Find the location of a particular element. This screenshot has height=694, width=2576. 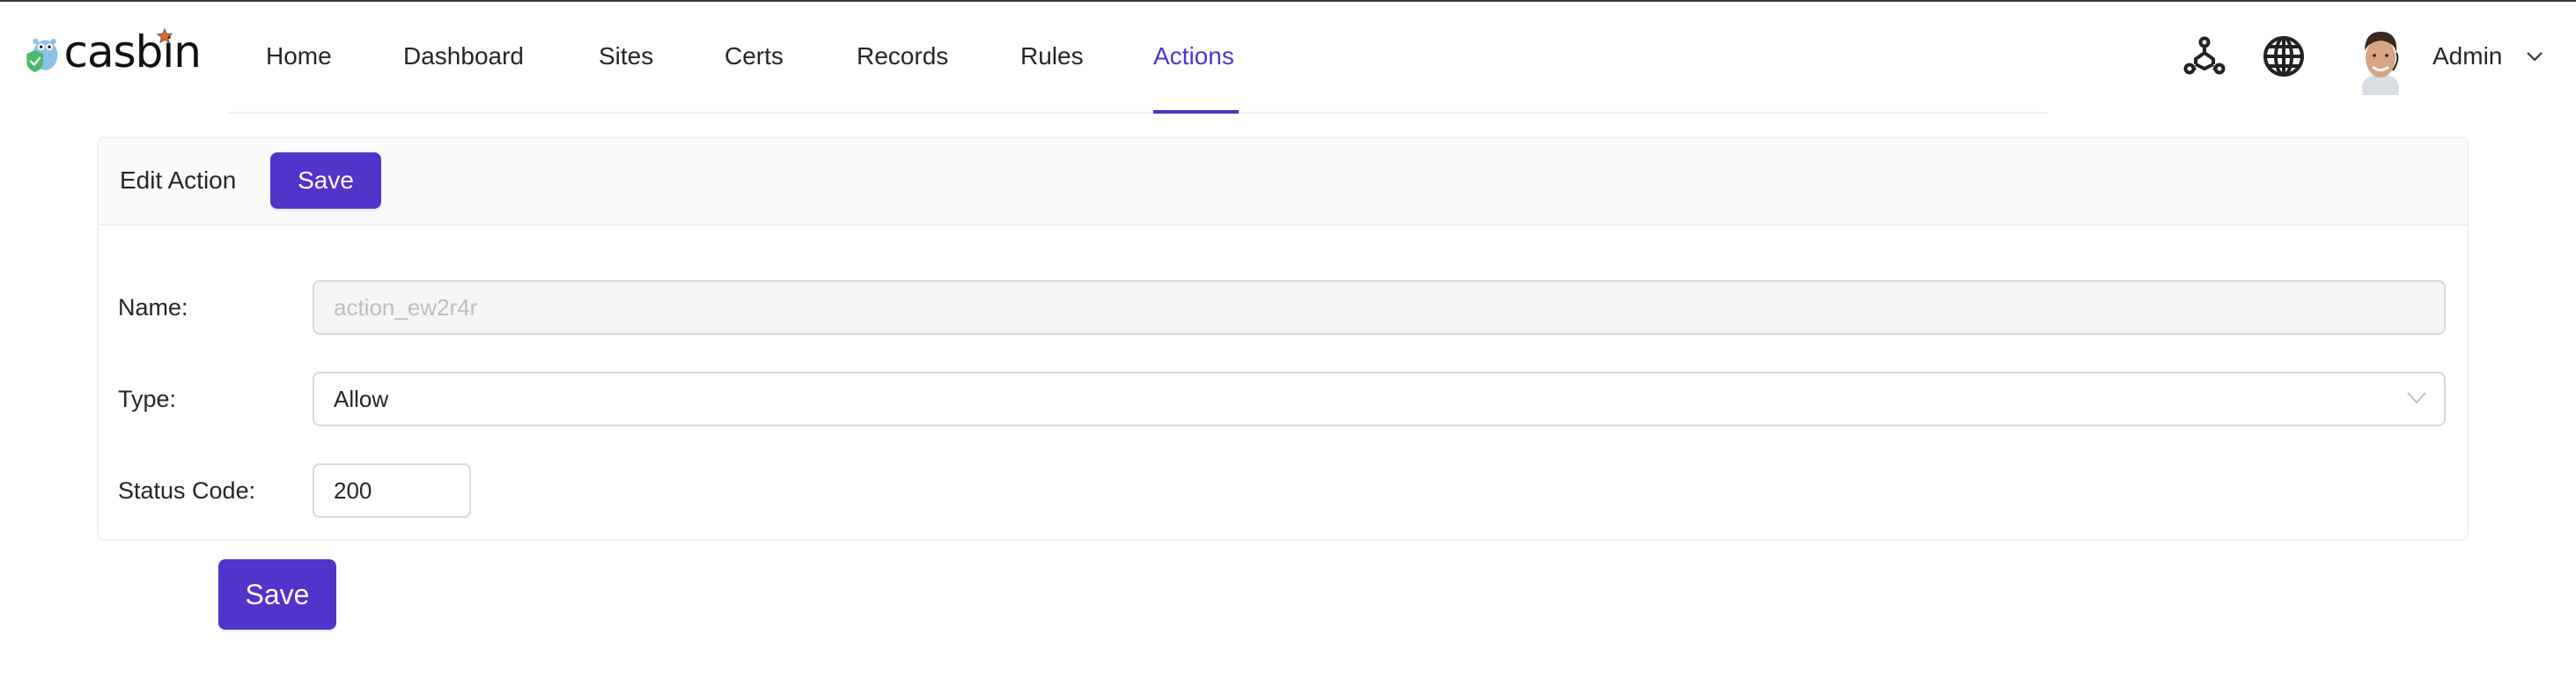

save-button: Save is located at coordinates (277, 594).